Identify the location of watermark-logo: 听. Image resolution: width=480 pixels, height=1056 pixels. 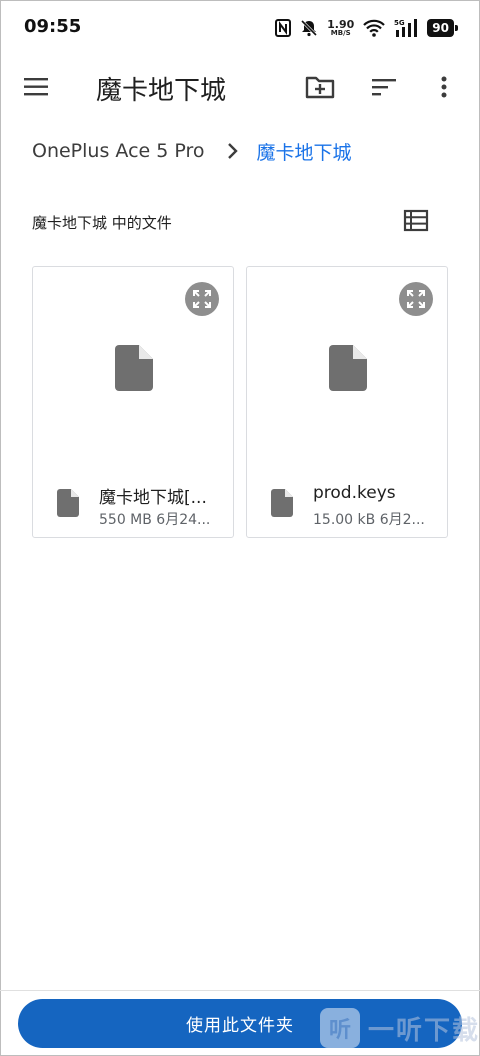
(340, 1028).